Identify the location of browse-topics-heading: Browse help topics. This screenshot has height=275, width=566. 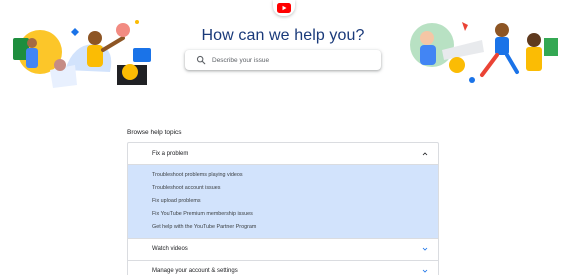
(154, 132).